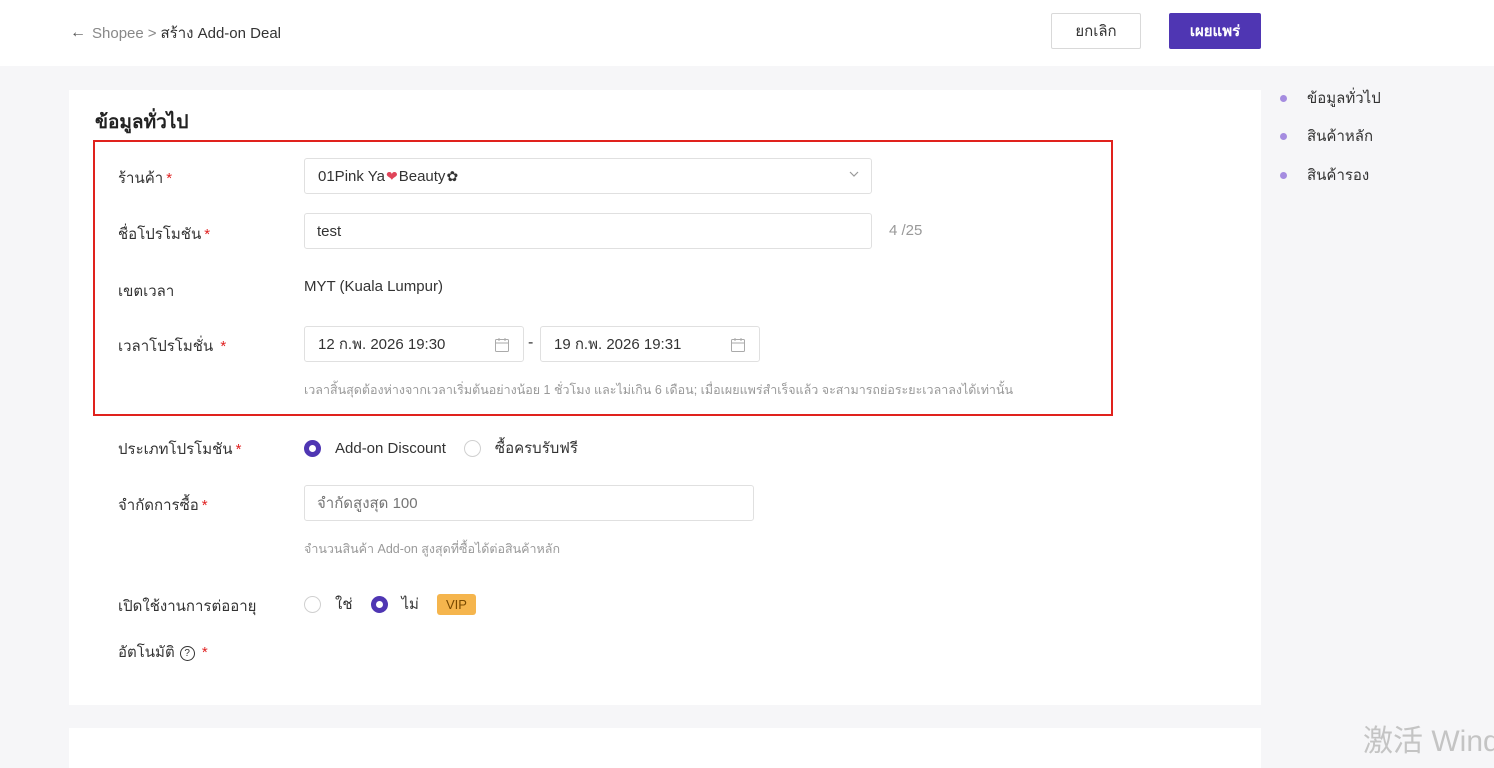 The width and height of the screenshot is (1494, 768). Describe the element at coordinates (220, 33) in the screenshot. I see `breadcrumb-current: สร้าง Add-on Deal` at that location.